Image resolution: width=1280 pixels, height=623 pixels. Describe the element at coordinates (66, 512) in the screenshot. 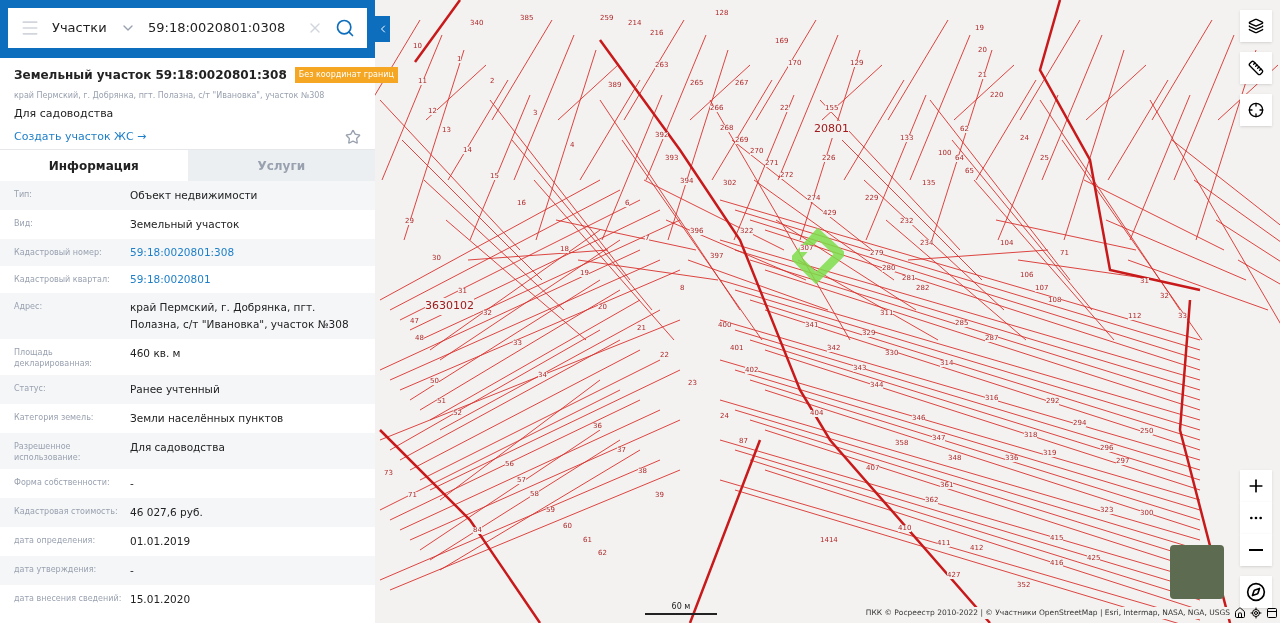

I see `field-label: Кадастровая стоимость:` at that location.